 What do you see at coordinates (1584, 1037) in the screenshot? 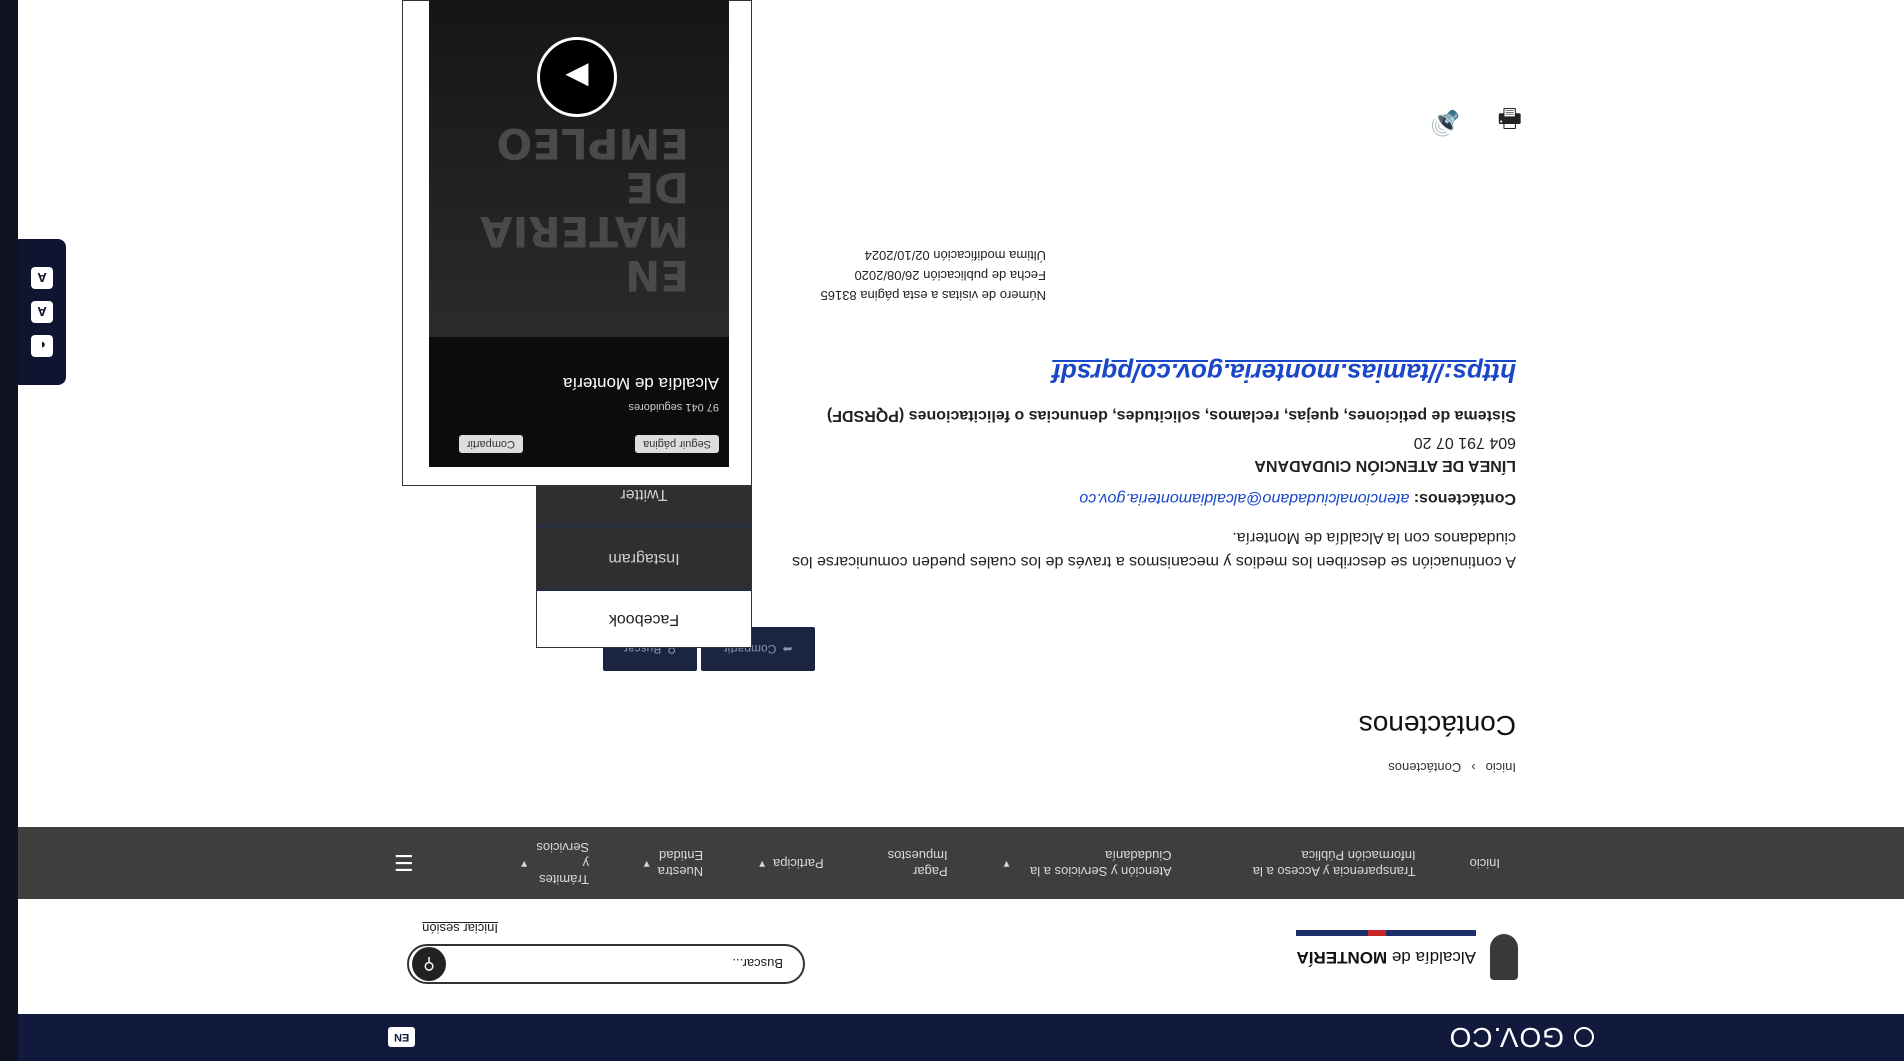
I see `gov-logo-icon` at bounding box center [1584, 1037].